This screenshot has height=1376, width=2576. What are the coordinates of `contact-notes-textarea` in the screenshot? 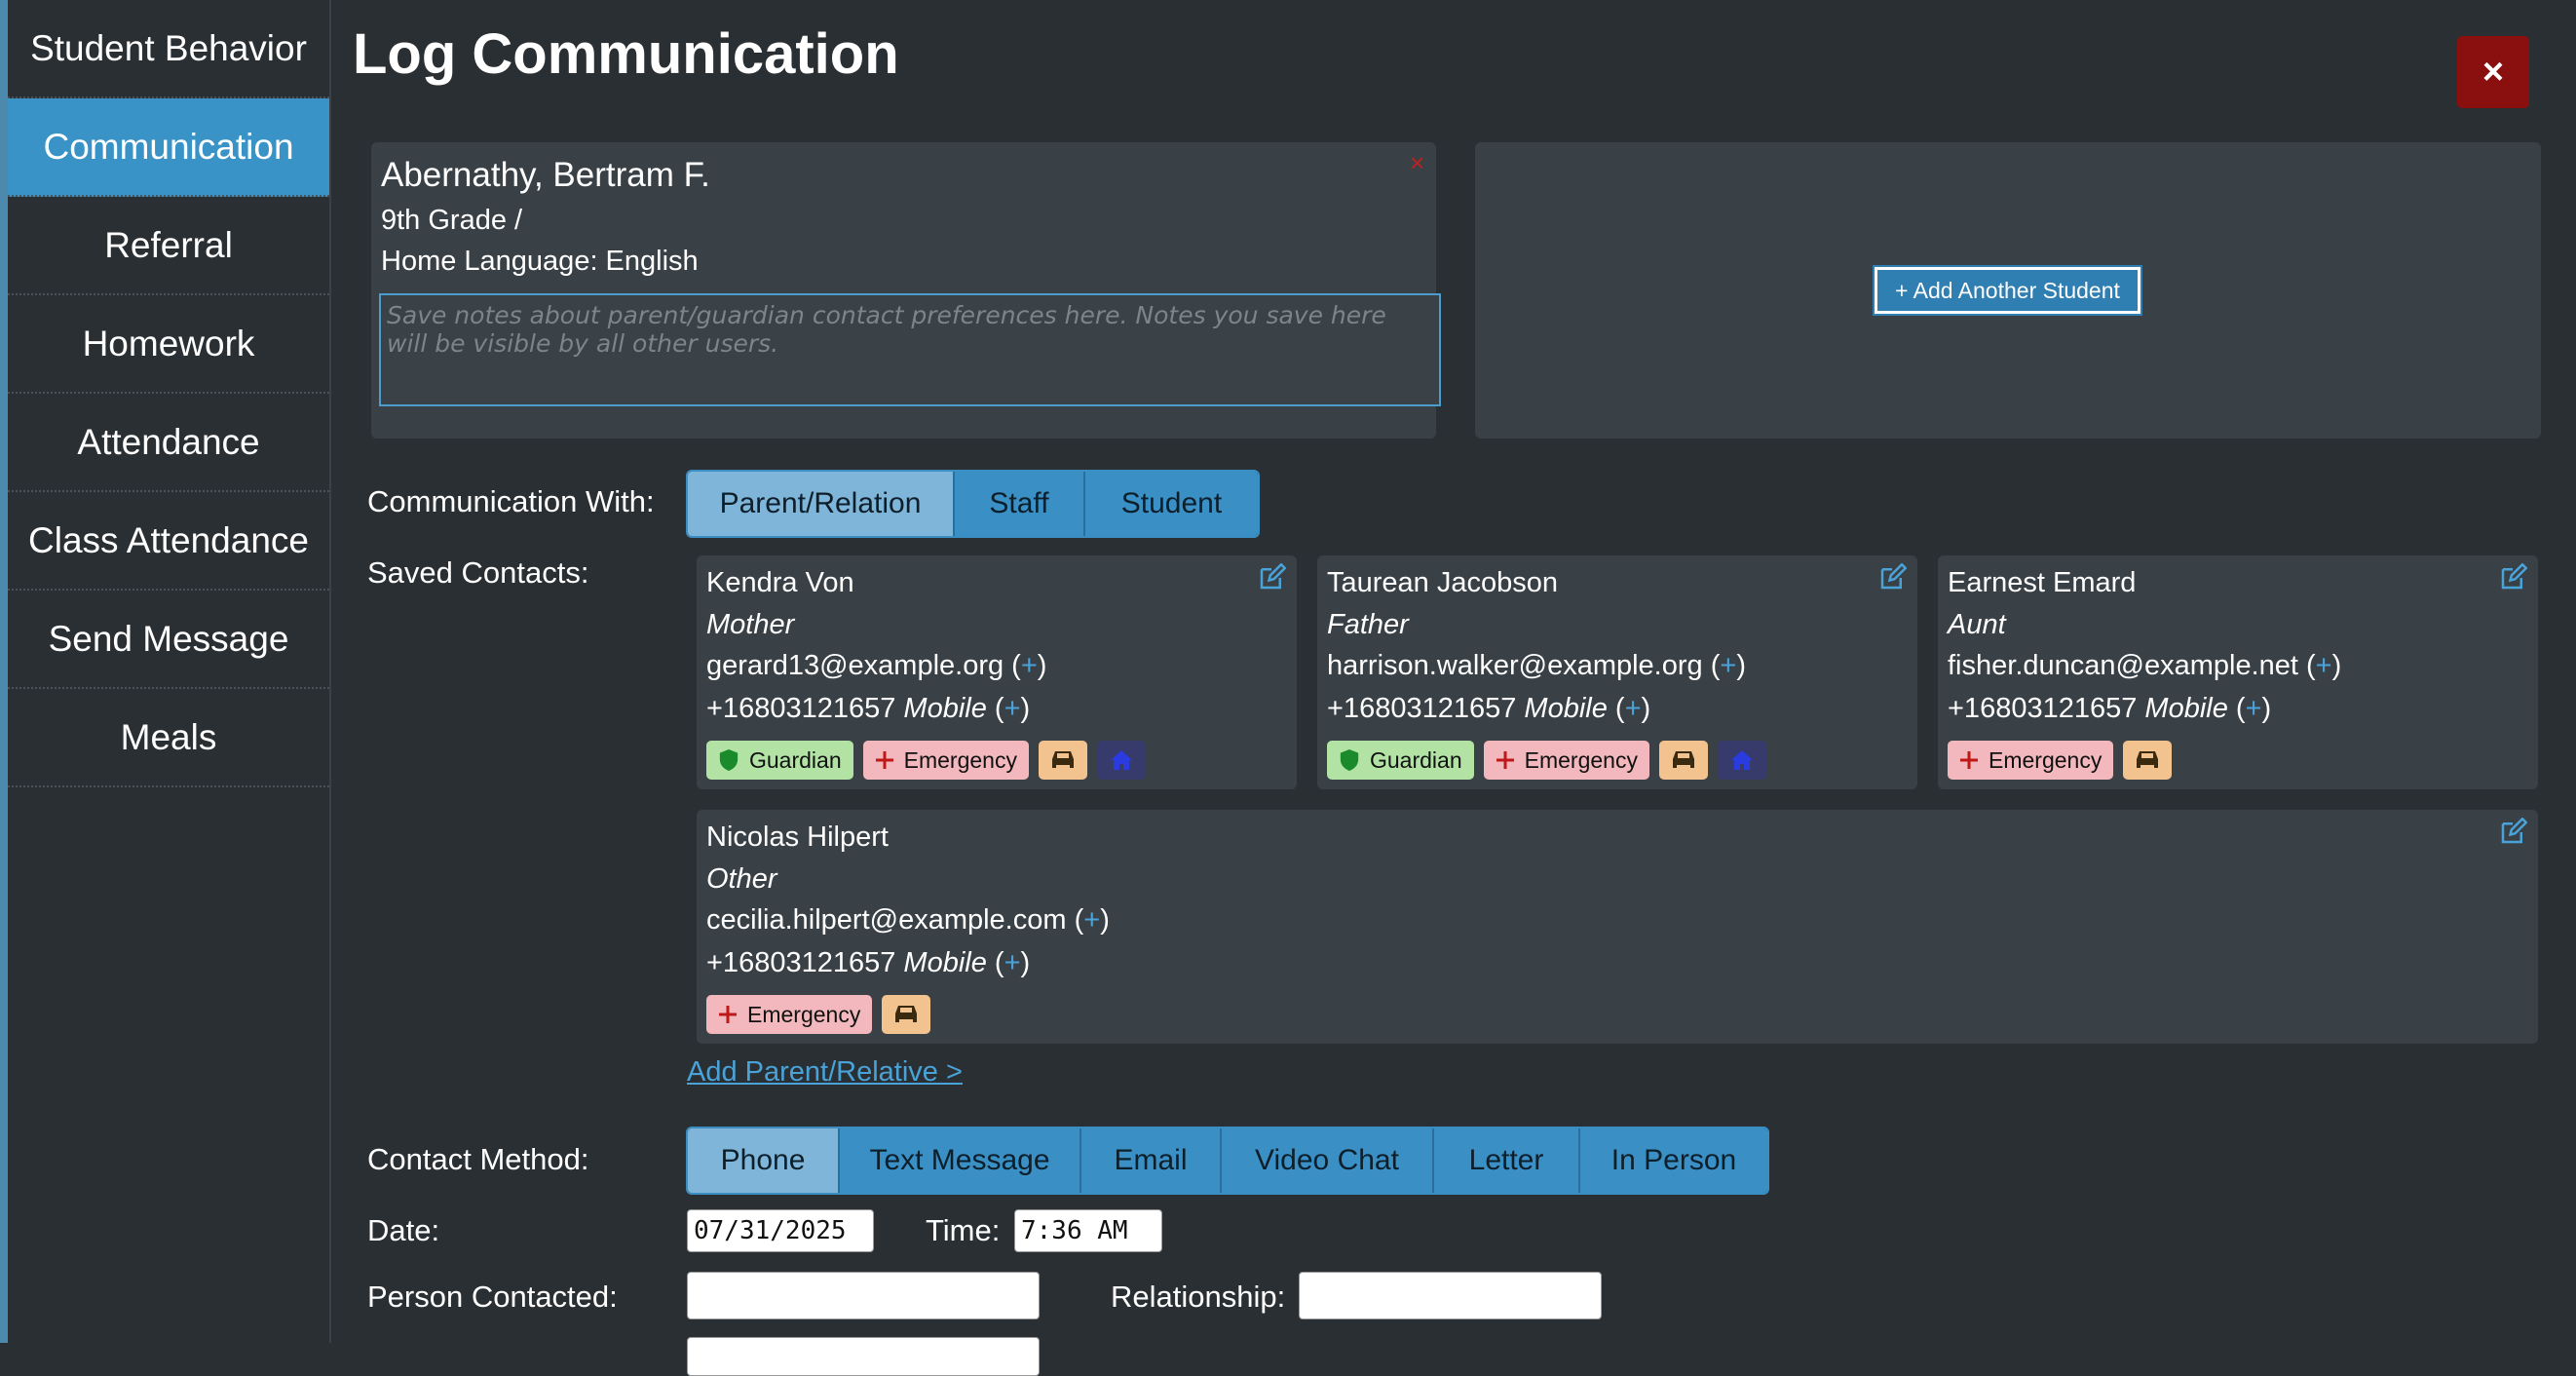 It's located at (910, 350).